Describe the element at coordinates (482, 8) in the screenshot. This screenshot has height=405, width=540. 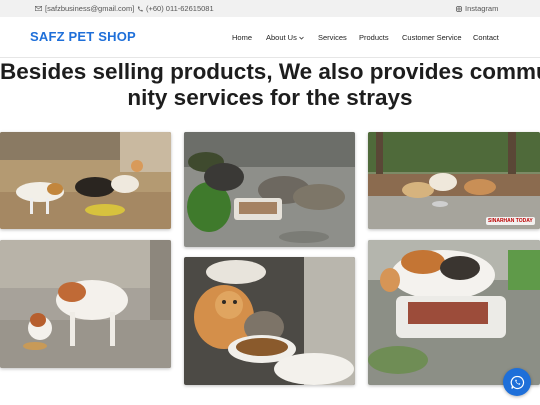
I see `instagram-text: Instagram` at that location.